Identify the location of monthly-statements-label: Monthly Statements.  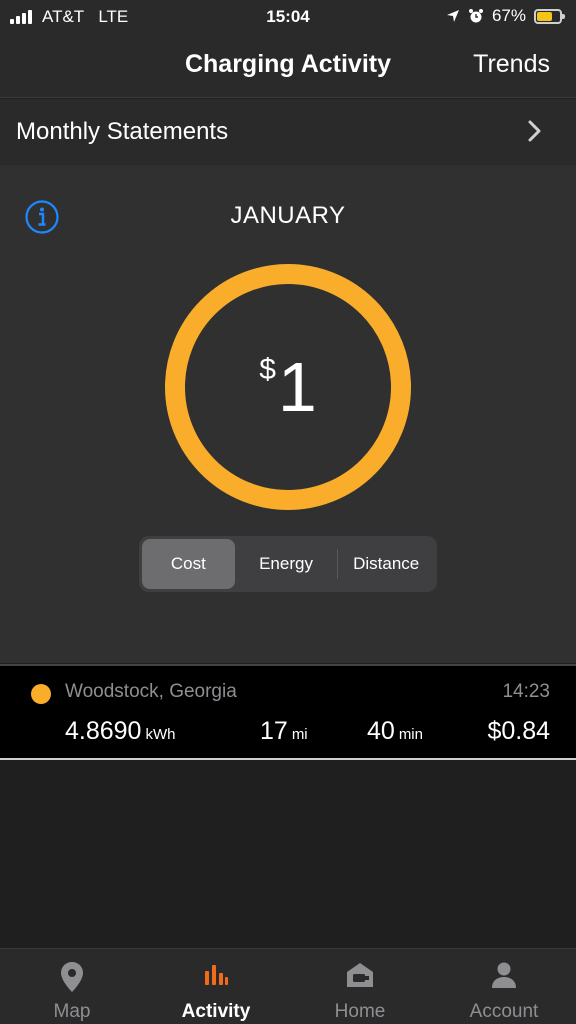
(122, 131).